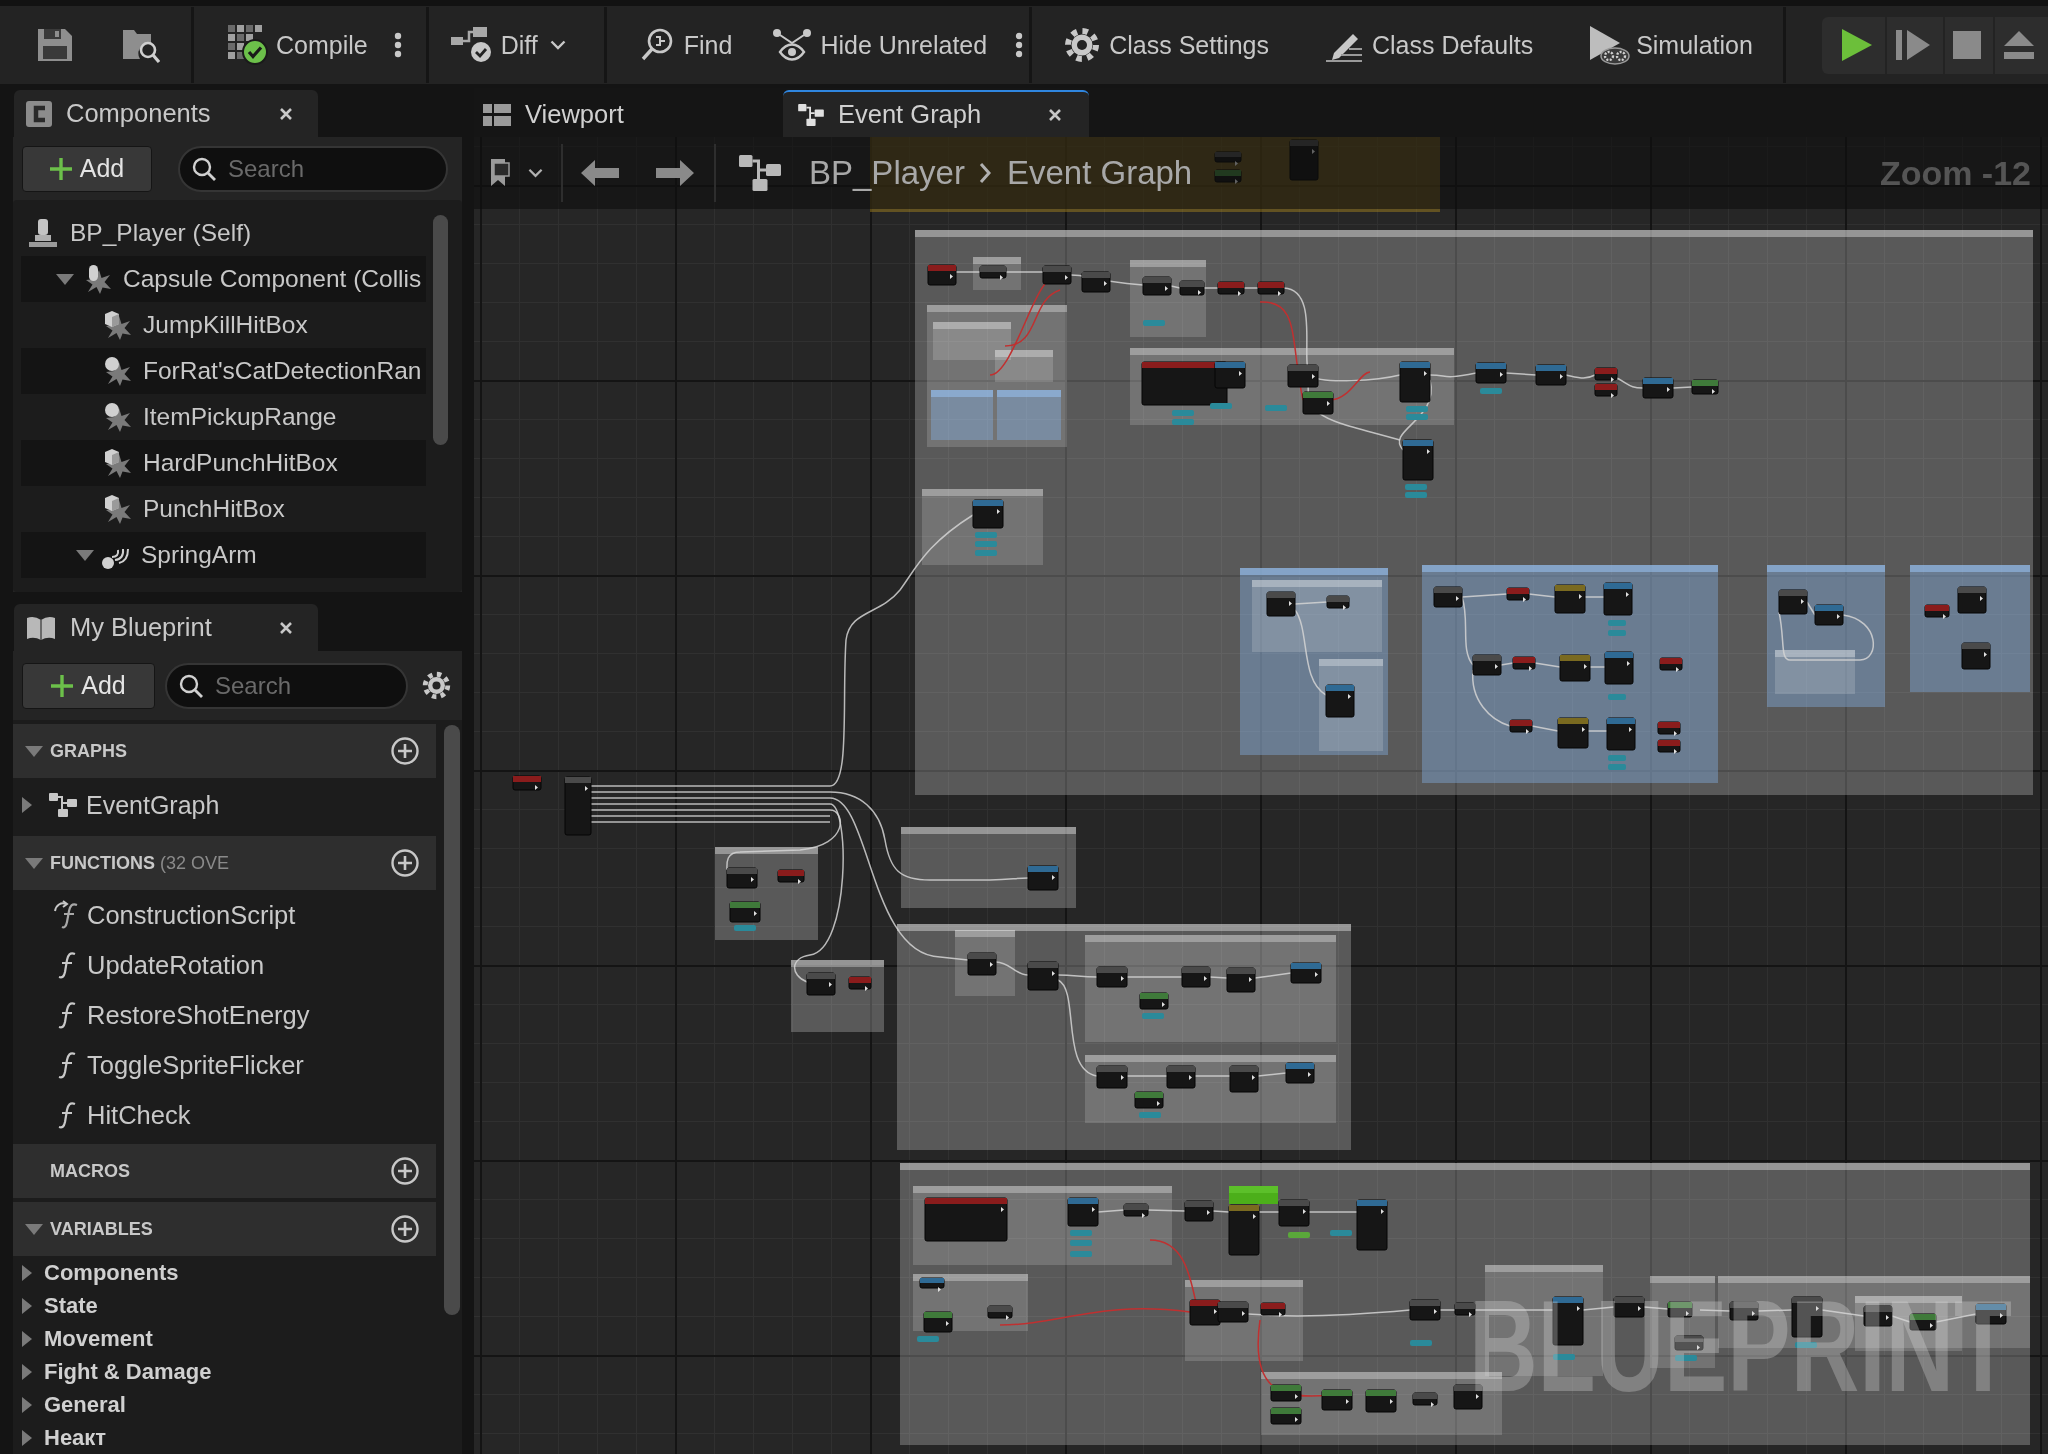 The image size is (2048, 1454). I want to click on function-name: ToggleSpriteFlicker, so click(195, 1065).